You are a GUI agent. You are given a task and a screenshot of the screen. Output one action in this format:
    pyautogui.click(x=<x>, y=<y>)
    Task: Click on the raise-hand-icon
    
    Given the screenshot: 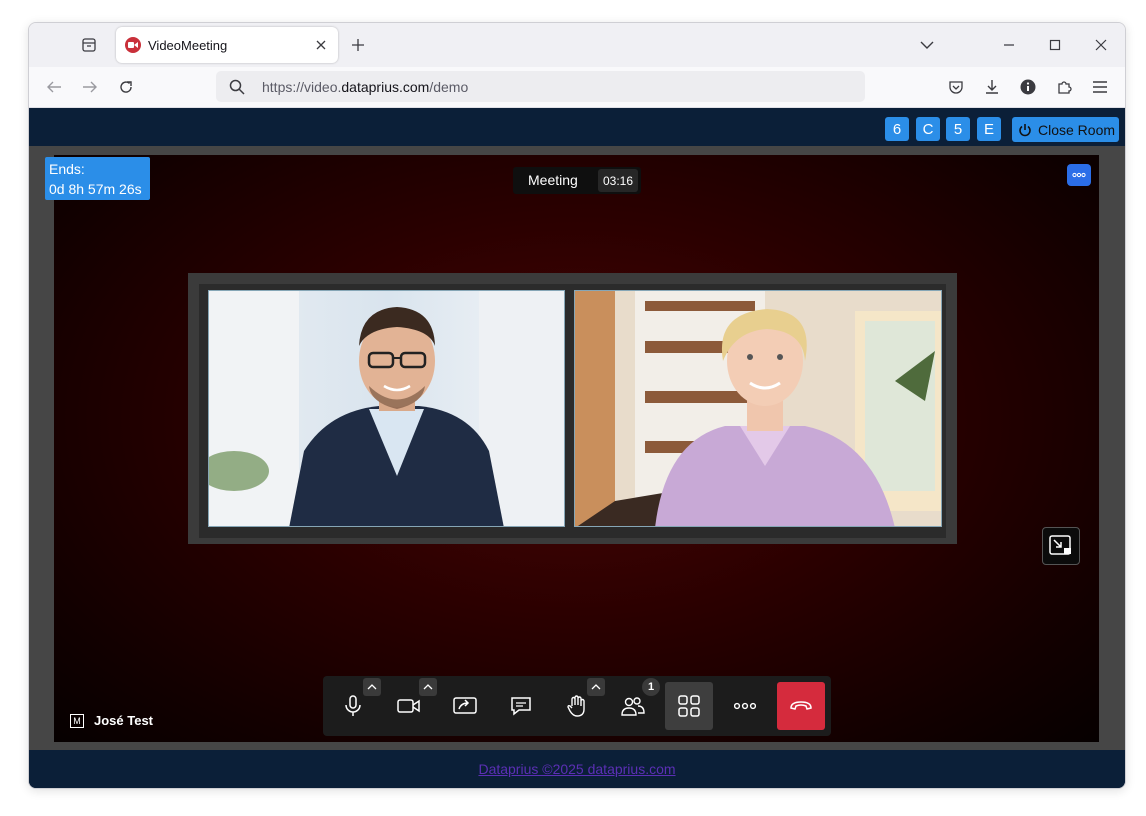 What is the action you would take?
    pyautogui.click(x=576, y=706)
    